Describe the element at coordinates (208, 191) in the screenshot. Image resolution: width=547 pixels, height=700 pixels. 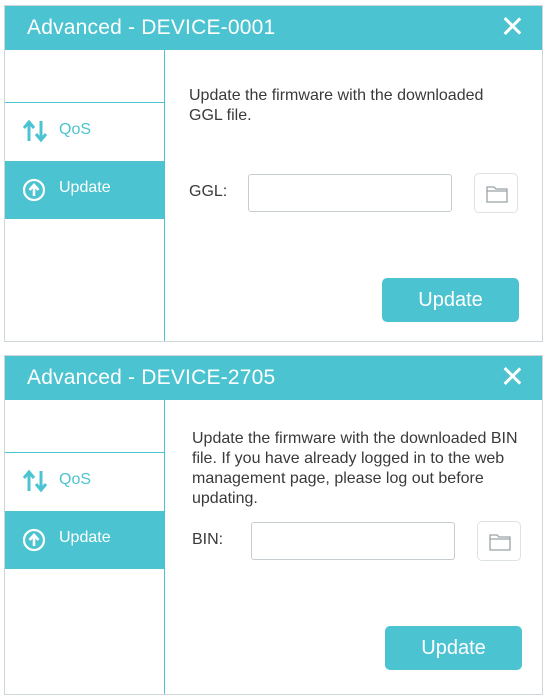
I see `ggl-field-label: GGL:` at that location.